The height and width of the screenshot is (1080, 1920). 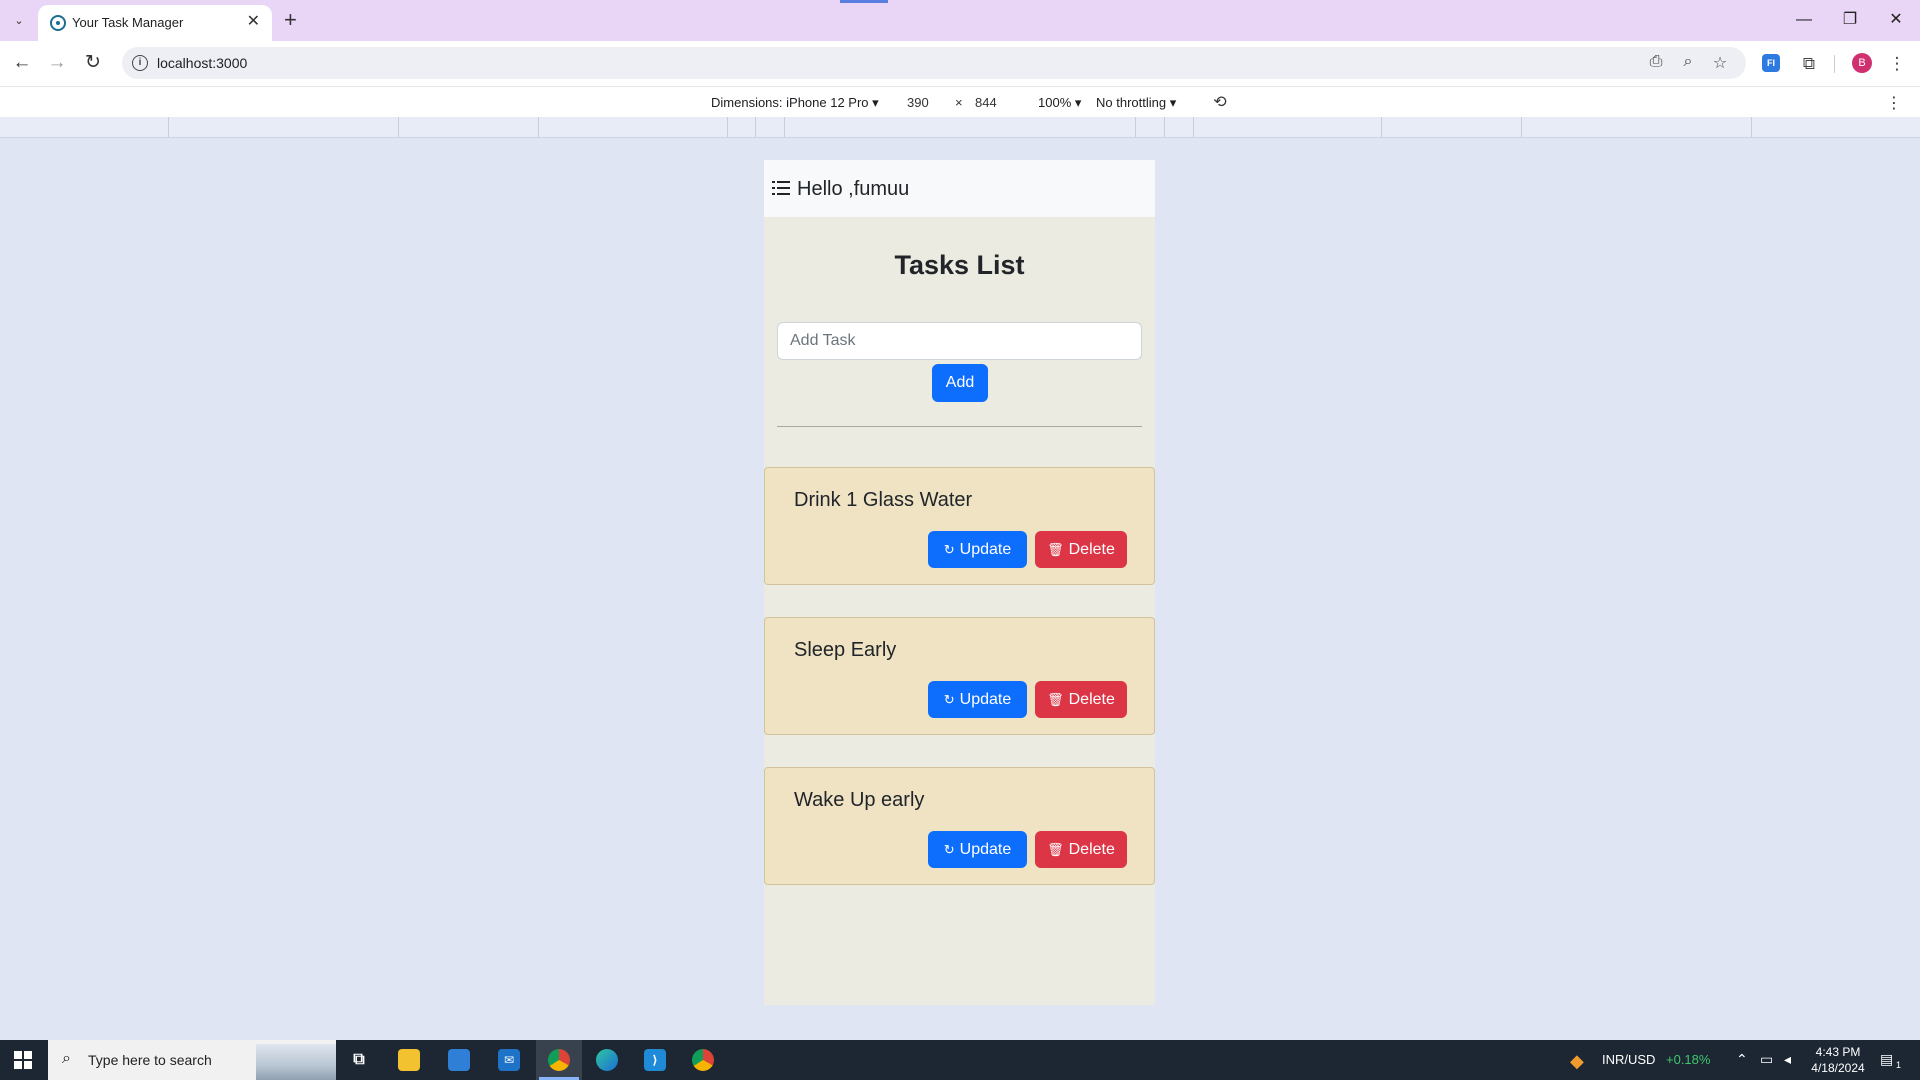 I want to click on task-text: Drink 1 Glass Water, so click(x=883, y=500).